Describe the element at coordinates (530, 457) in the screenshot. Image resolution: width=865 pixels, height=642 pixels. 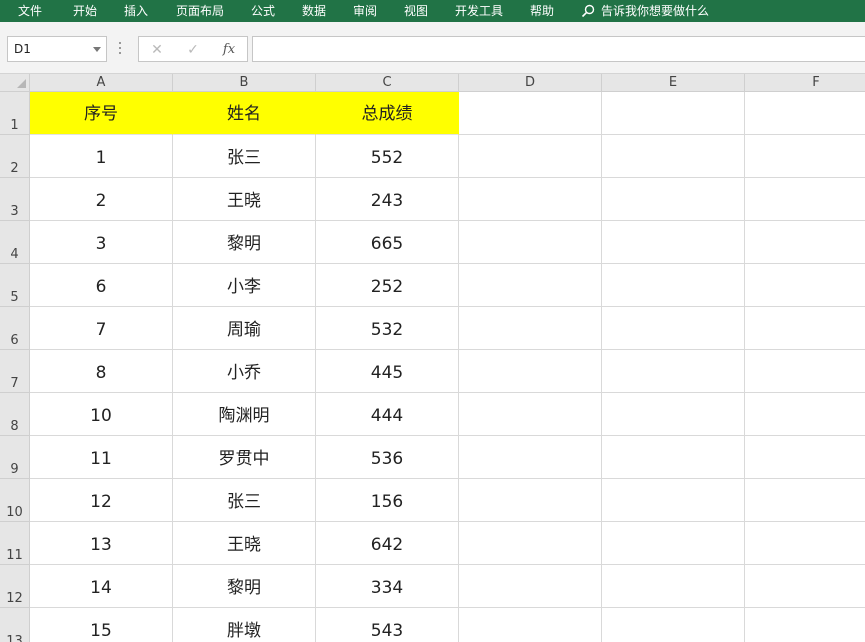
I see `cell-d9` at that location.